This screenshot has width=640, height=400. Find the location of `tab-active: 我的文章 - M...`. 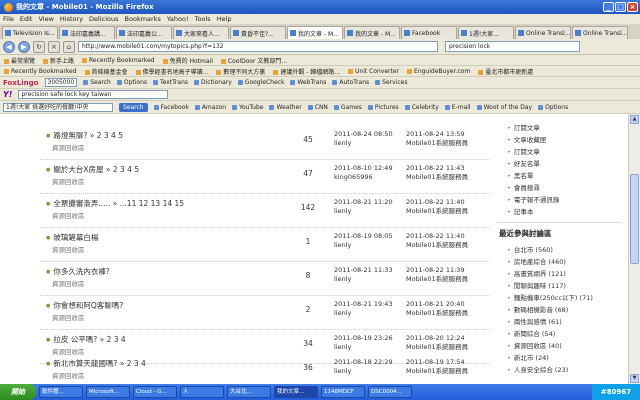

tab-active: 我的文章 - M... is located at coordinates (315, 32).